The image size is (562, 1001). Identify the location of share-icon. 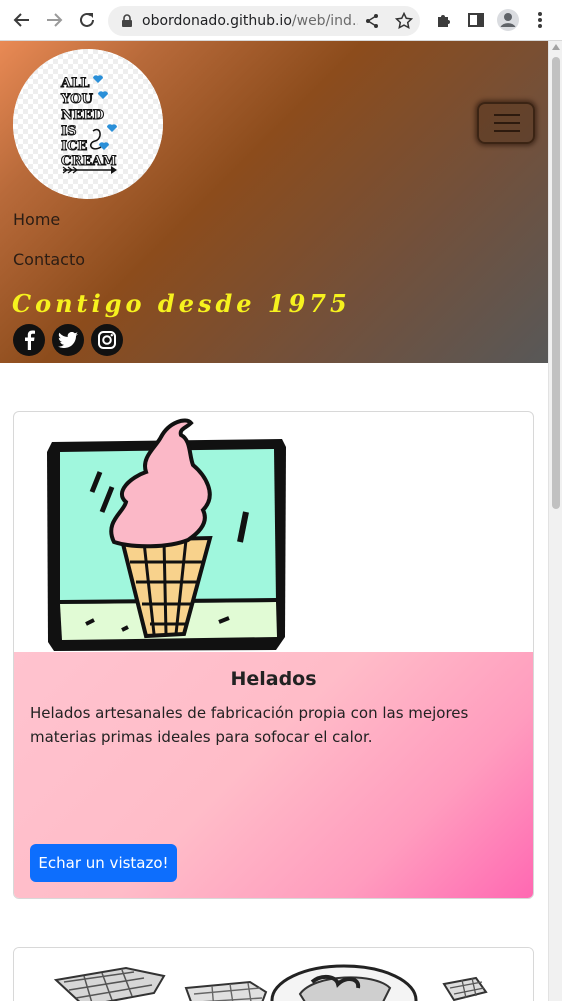
(372, 21).